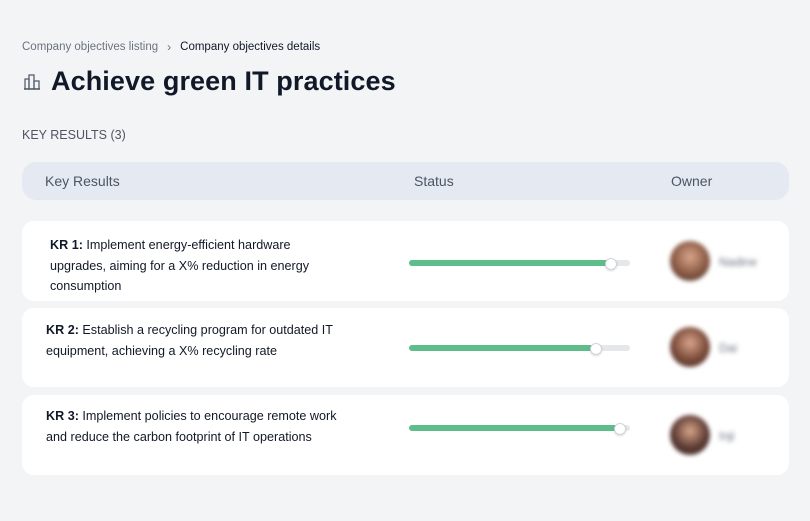 Image resolution: width=810 pixels, height=521 pixels. What do you see at coordinates (32, 81) in the screenshot?
I see `building-icon` at bounding box center [32, 81].